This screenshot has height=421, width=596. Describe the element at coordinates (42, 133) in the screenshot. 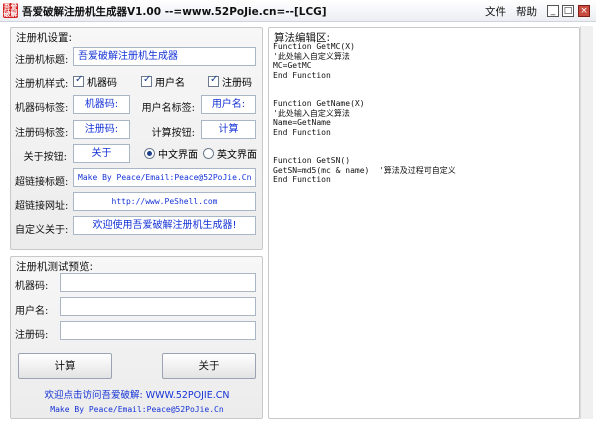

I see `regcode-tag-label: 注册码标签:` at that location.